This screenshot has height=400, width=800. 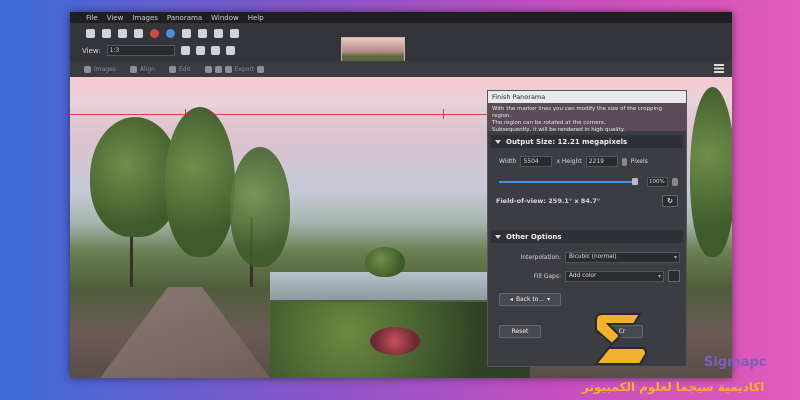 What do you see at coordinates (228, 69) in the screenshot?
I see `export-icon` at bounding box center [228, 69].